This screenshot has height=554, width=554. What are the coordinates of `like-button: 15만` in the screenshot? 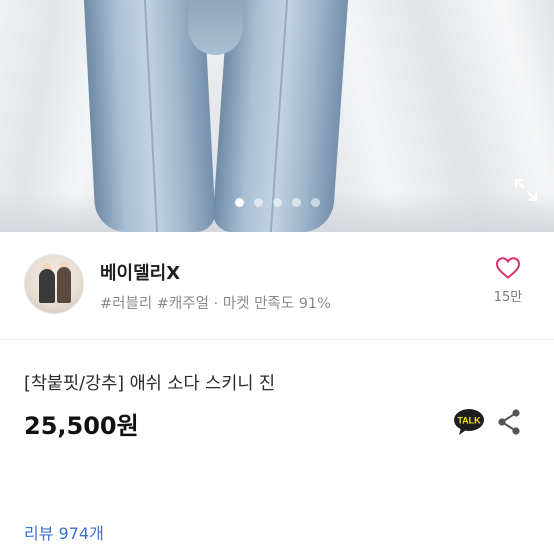 It's located at (508, 280).